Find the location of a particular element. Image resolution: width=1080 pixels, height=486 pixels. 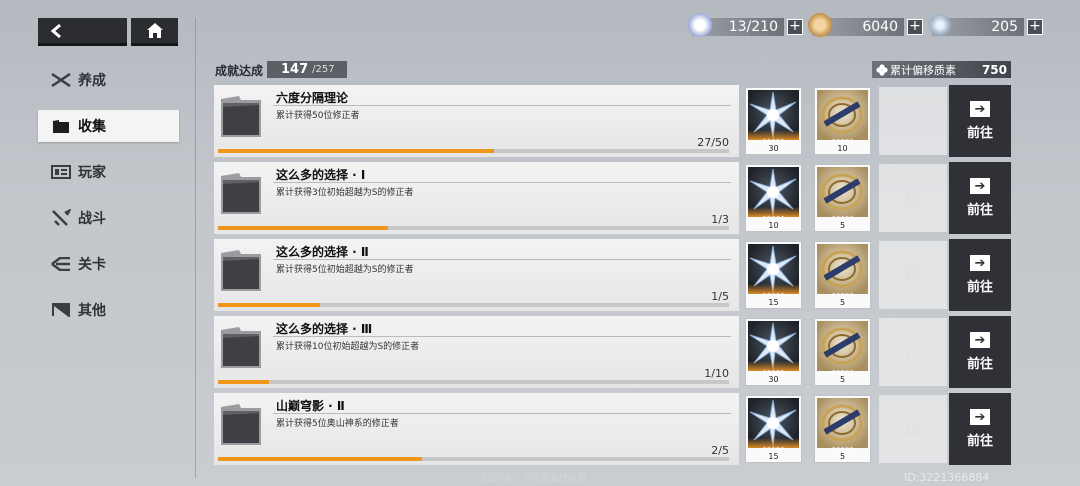

achievement-panel: 这么多的选择 · Ⅰ 累计获得3位初始超越为S的修正者 1/3 is located at coordinates (476, 198).